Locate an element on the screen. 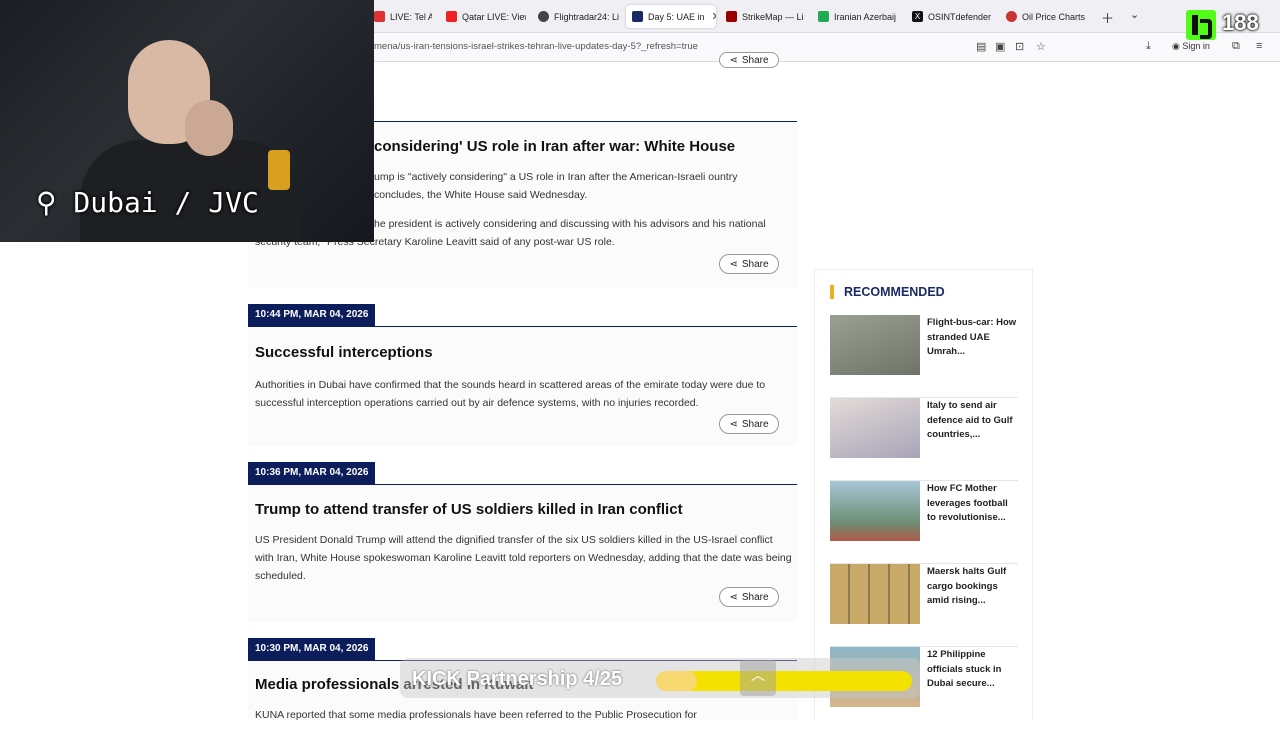 This screenshot has height=730, width=1280. tab-day5-uae: Day 5: UAE in ✕ is located at coordinates (671, 16).